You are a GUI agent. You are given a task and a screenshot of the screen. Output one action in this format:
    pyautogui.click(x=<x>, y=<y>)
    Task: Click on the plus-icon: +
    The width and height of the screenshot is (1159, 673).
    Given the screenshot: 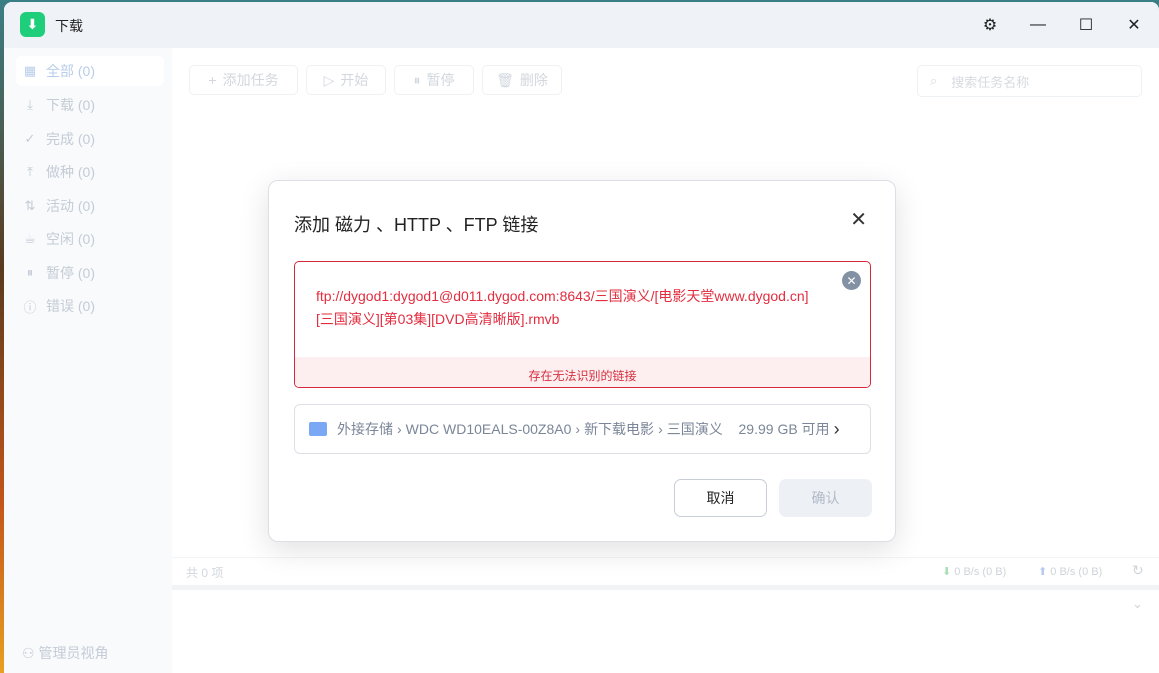 What is the action you would take?
    pyautogui.click(x=212, y=80)
    